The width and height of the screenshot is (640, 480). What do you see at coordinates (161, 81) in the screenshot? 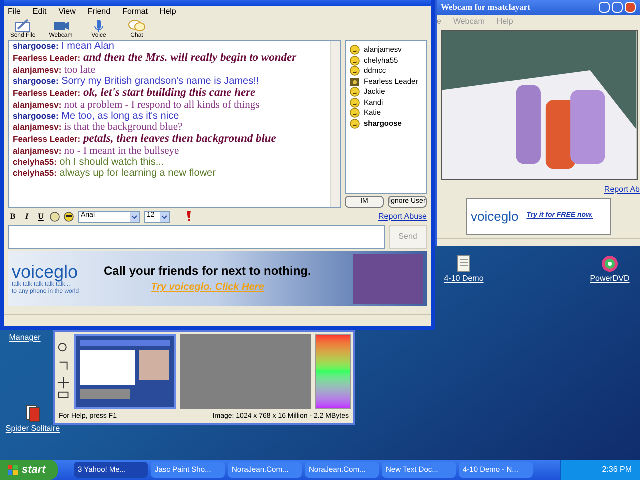
I see `message-text: Sorry my British grandson's name is James!!` at bounding box center [161, 81].